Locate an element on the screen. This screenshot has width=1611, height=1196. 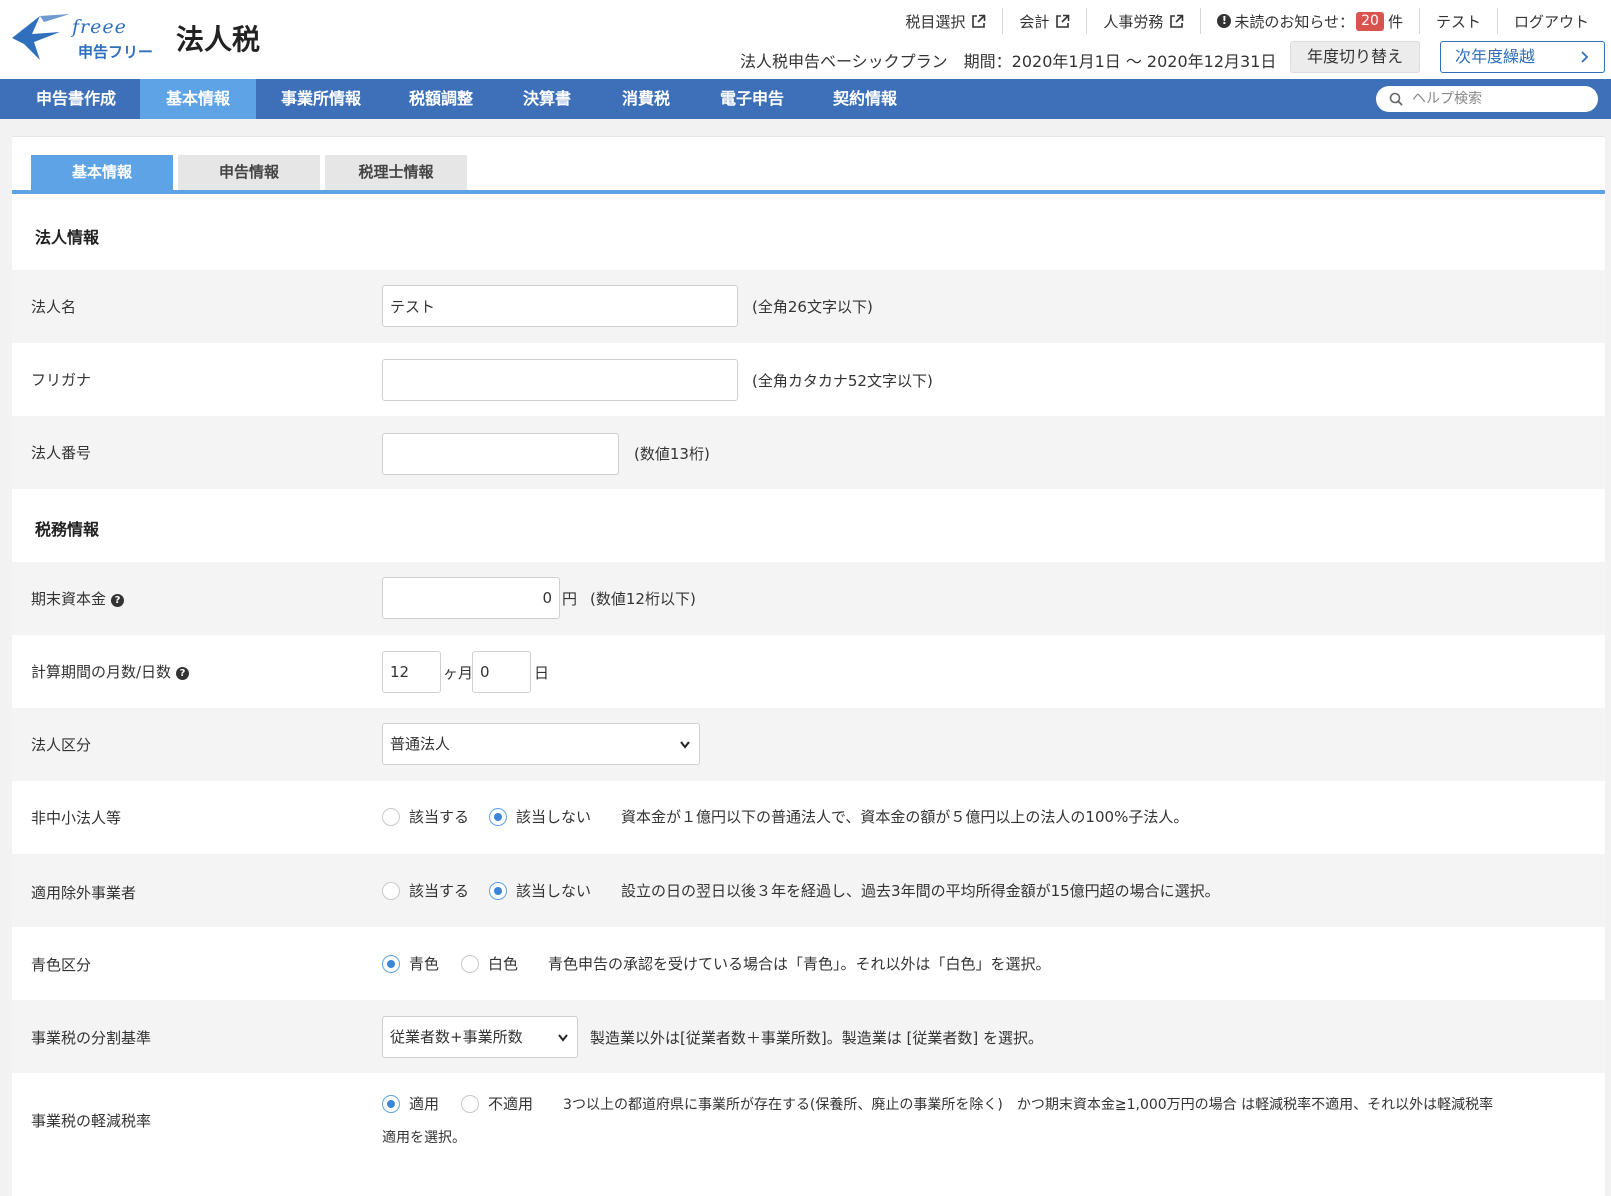
user-menu: テスト is located at coordinates (1457, 21).